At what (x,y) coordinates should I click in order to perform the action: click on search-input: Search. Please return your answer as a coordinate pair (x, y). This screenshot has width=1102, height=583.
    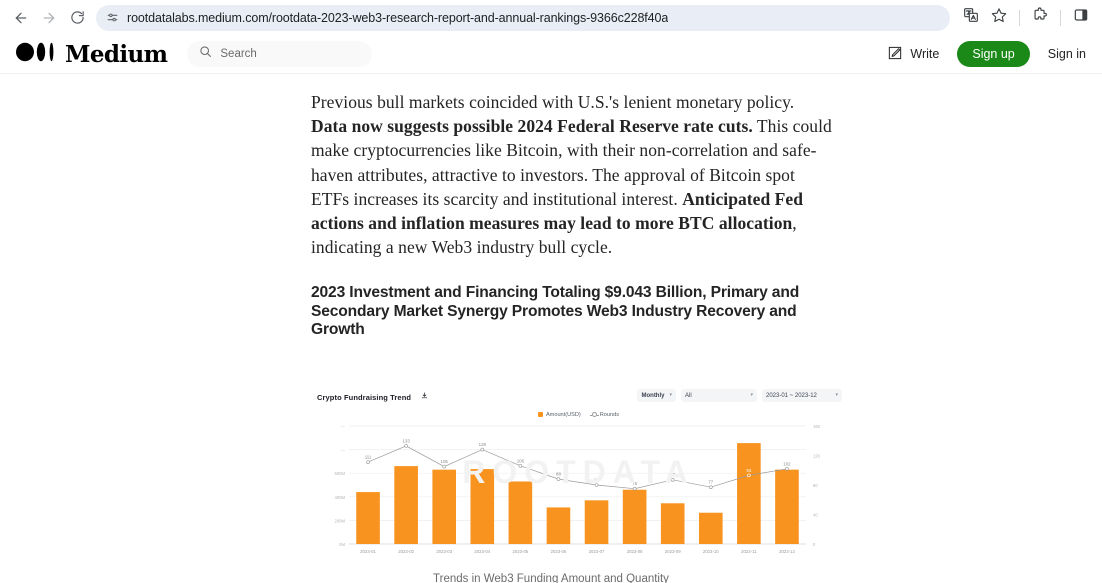
    Looking at the image, I should click on (280, 54).